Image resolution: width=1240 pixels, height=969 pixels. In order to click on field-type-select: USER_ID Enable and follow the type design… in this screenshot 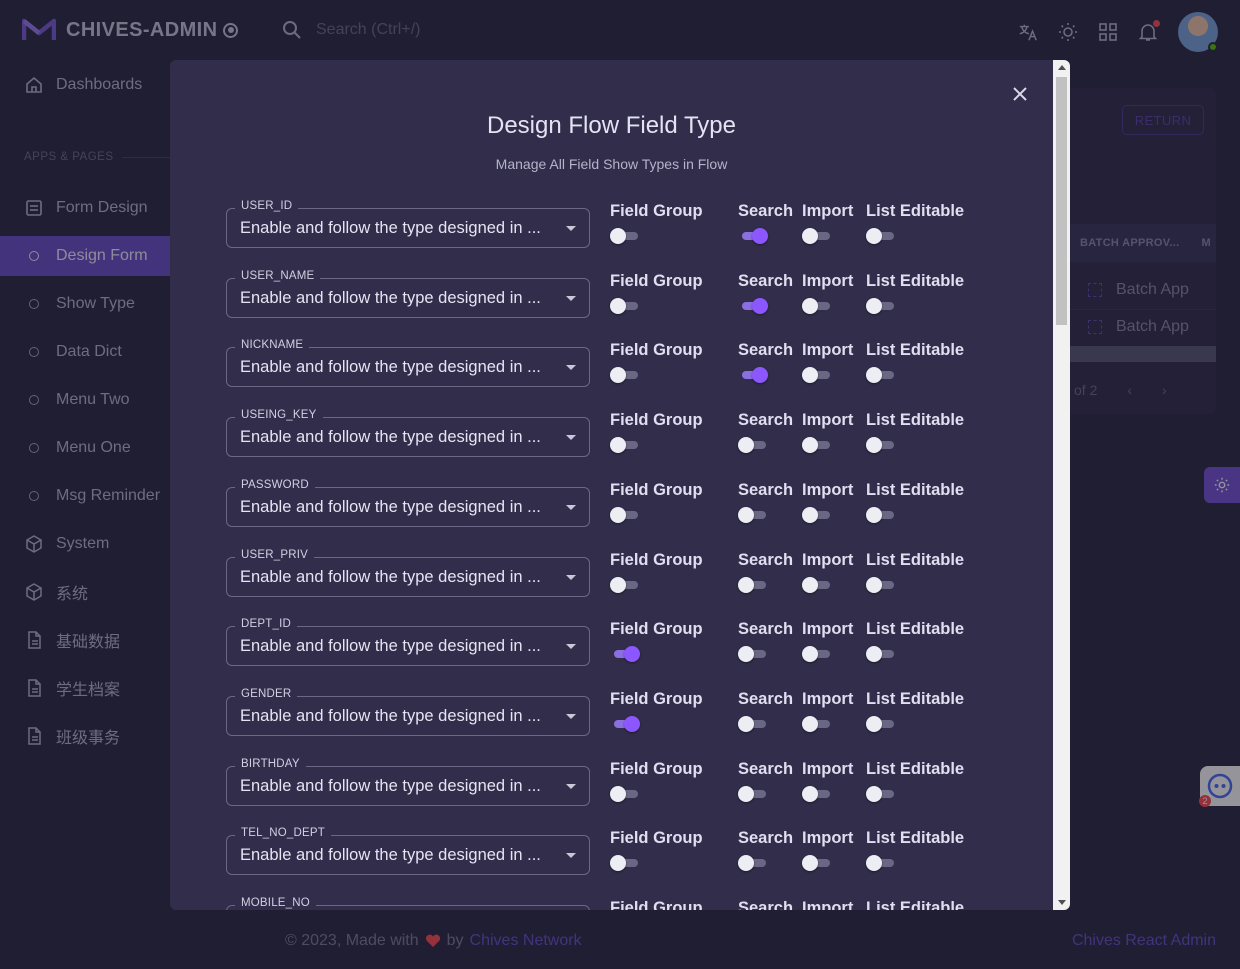, I will do `click(408, 224)`.